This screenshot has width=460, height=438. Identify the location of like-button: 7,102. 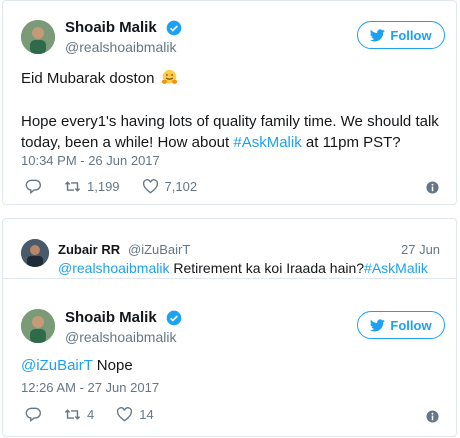
(170, 186).